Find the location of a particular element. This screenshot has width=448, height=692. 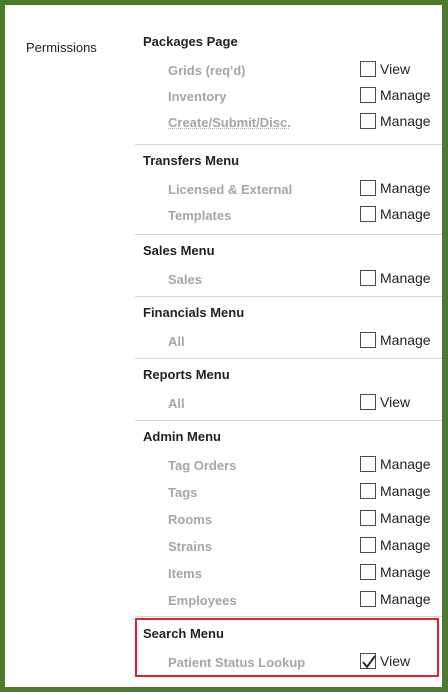

permission-row-strains: Strains Manage is located at coordinates (288, 549).